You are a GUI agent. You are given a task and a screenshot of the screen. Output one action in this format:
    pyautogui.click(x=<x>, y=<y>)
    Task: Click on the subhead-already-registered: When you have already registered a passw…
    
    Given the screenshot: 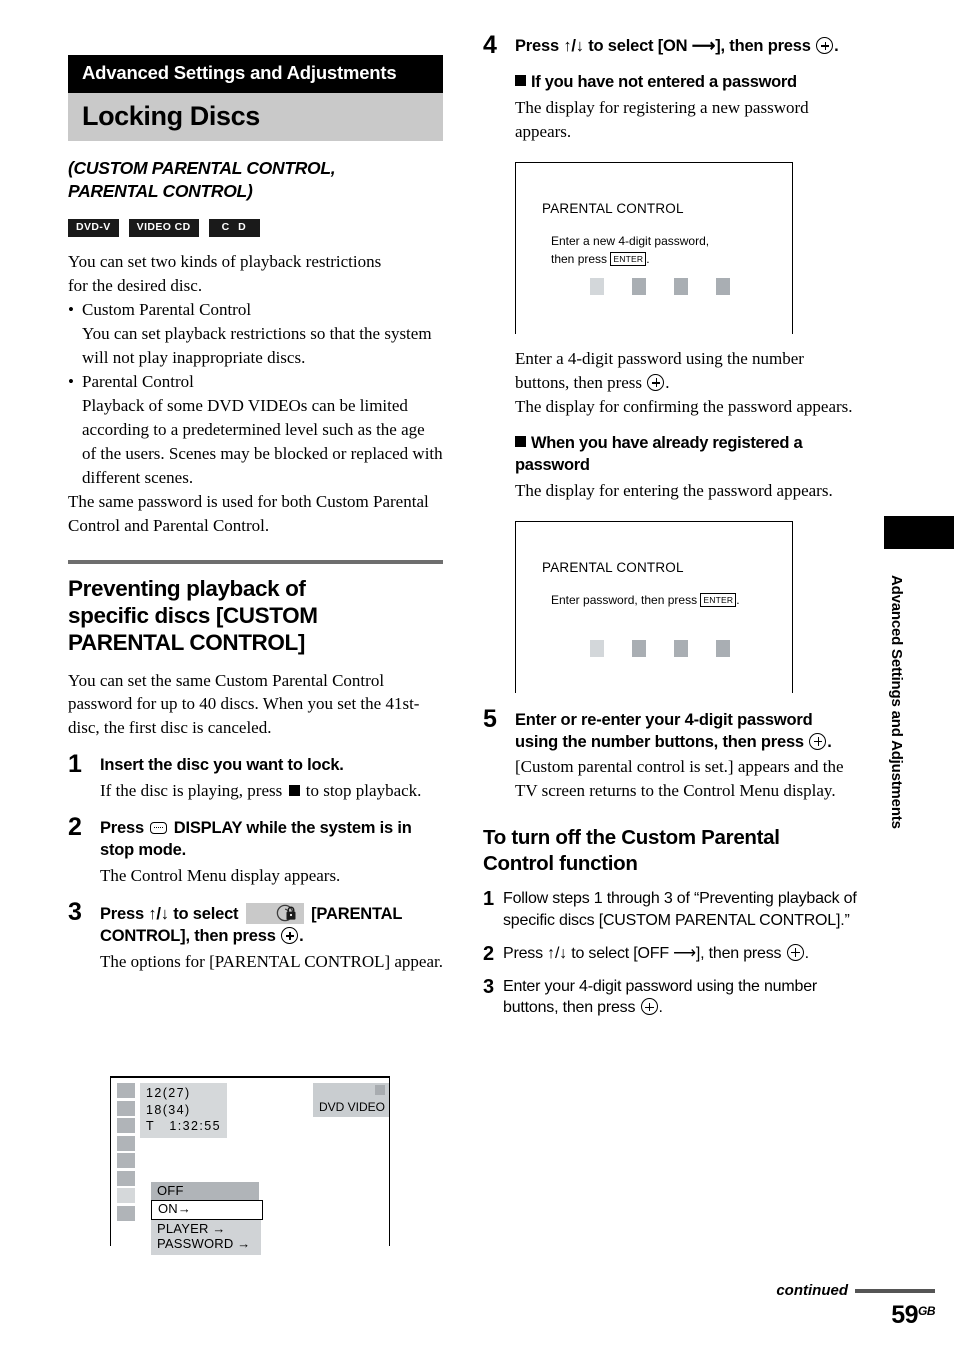 What is the action you would take?
    pyautogui.click(x=686, y=455)
    